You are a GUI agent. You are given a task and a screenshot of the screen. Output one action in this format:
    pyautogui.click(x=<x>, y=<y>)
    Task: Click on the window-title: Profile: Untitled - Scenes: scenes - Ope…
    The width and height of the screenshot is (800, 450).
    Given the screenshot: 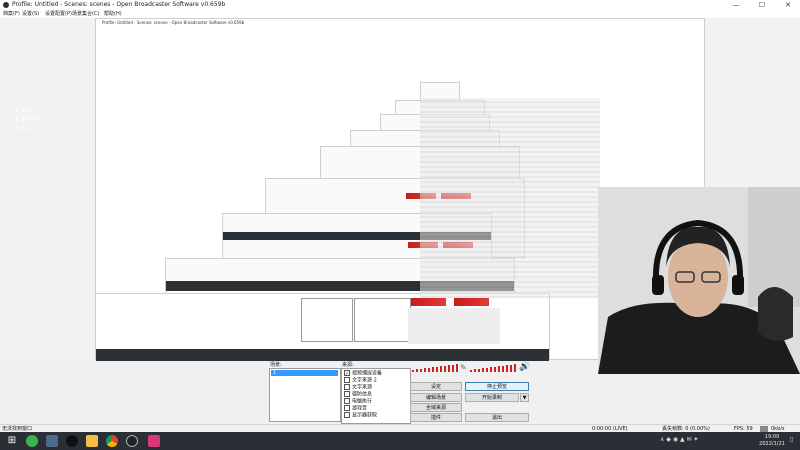 What is the action you would take?
    pyautogui.click(x=119, y=4)
    